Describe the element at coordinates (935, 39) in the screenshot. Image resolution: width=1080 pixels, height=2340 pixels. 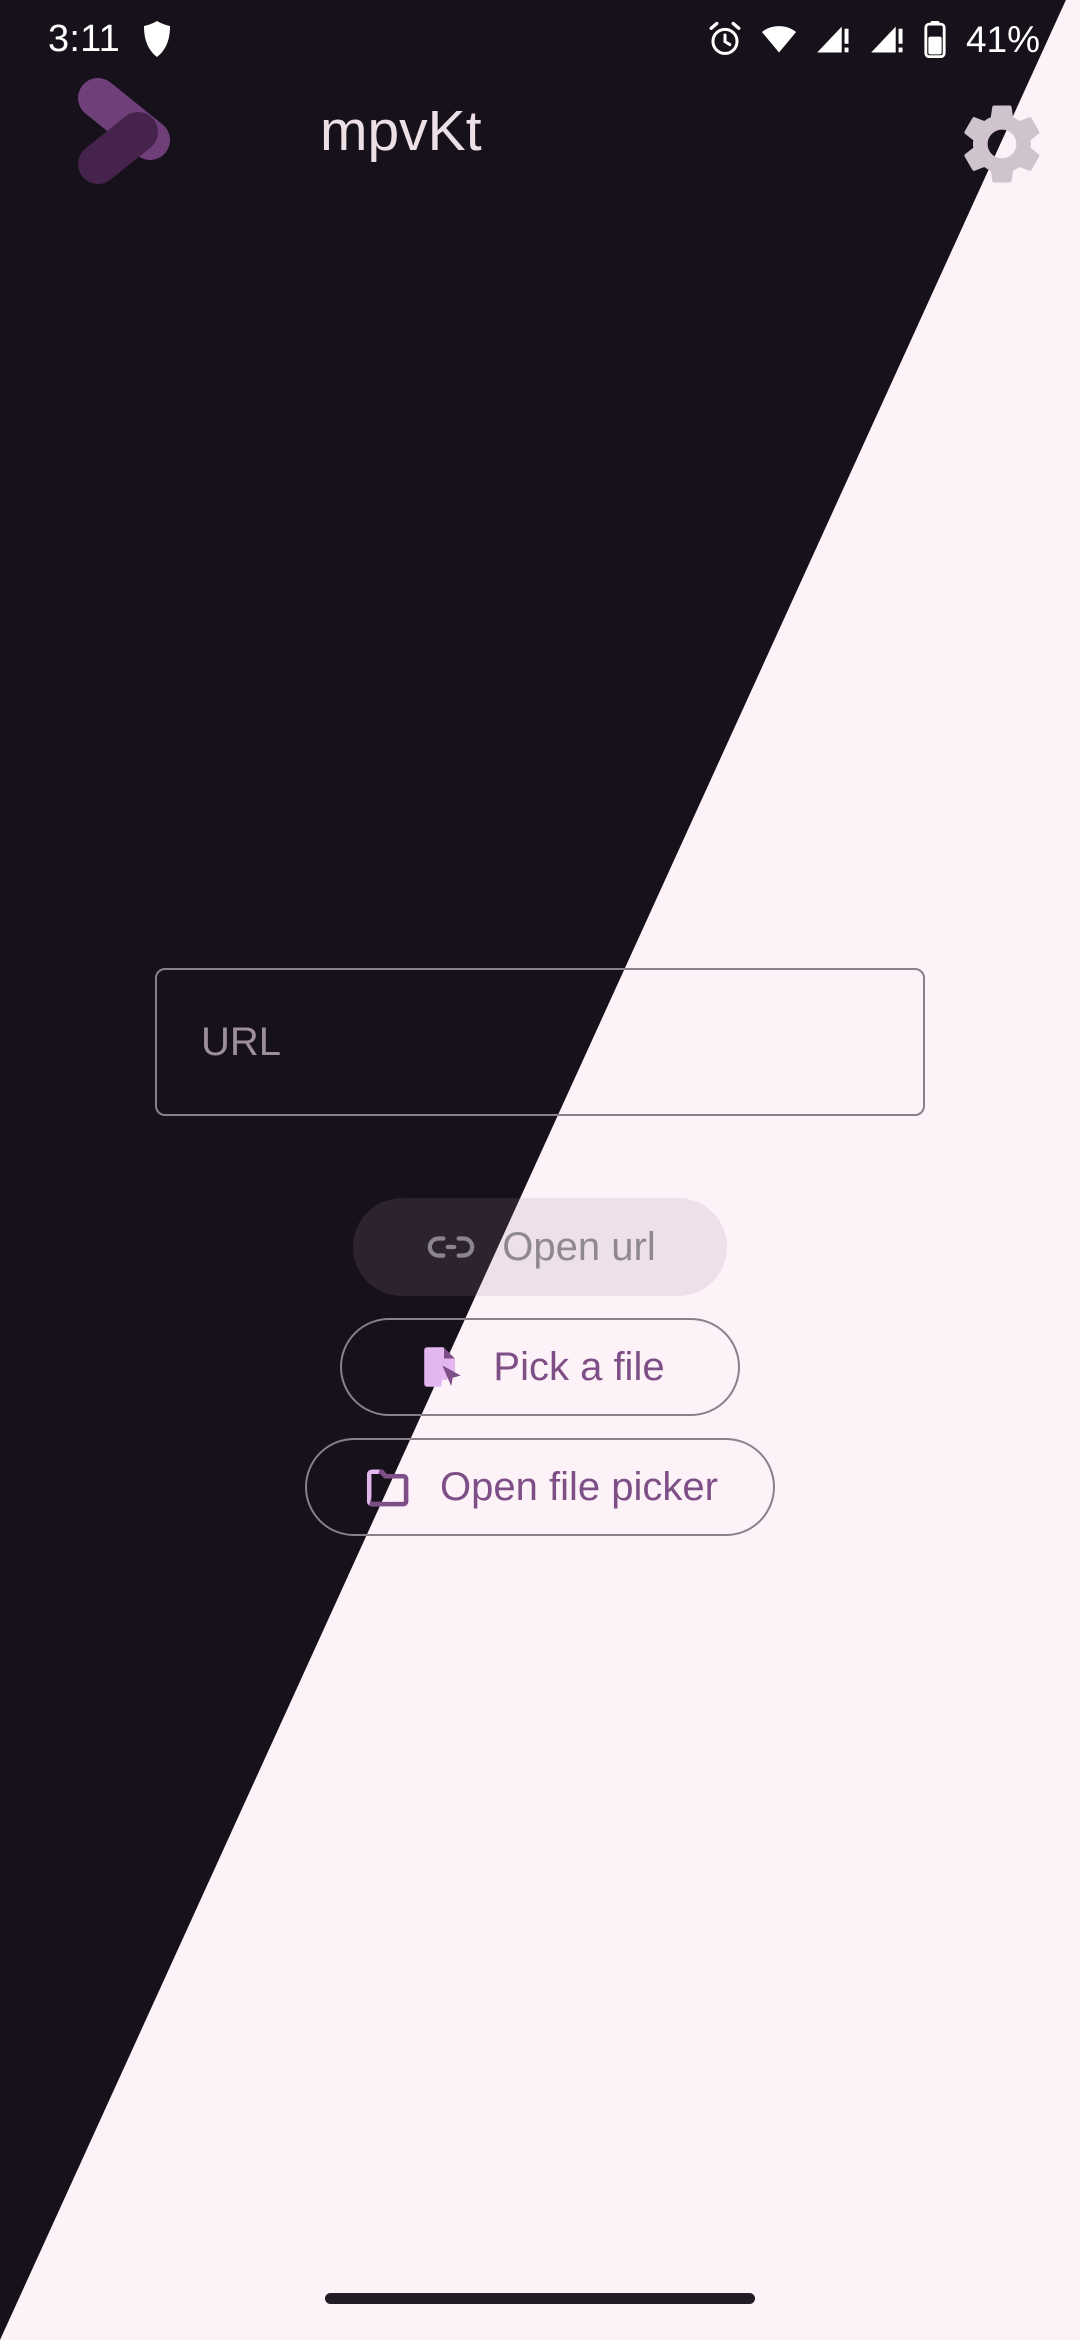
I see `battery-icon` at that location.